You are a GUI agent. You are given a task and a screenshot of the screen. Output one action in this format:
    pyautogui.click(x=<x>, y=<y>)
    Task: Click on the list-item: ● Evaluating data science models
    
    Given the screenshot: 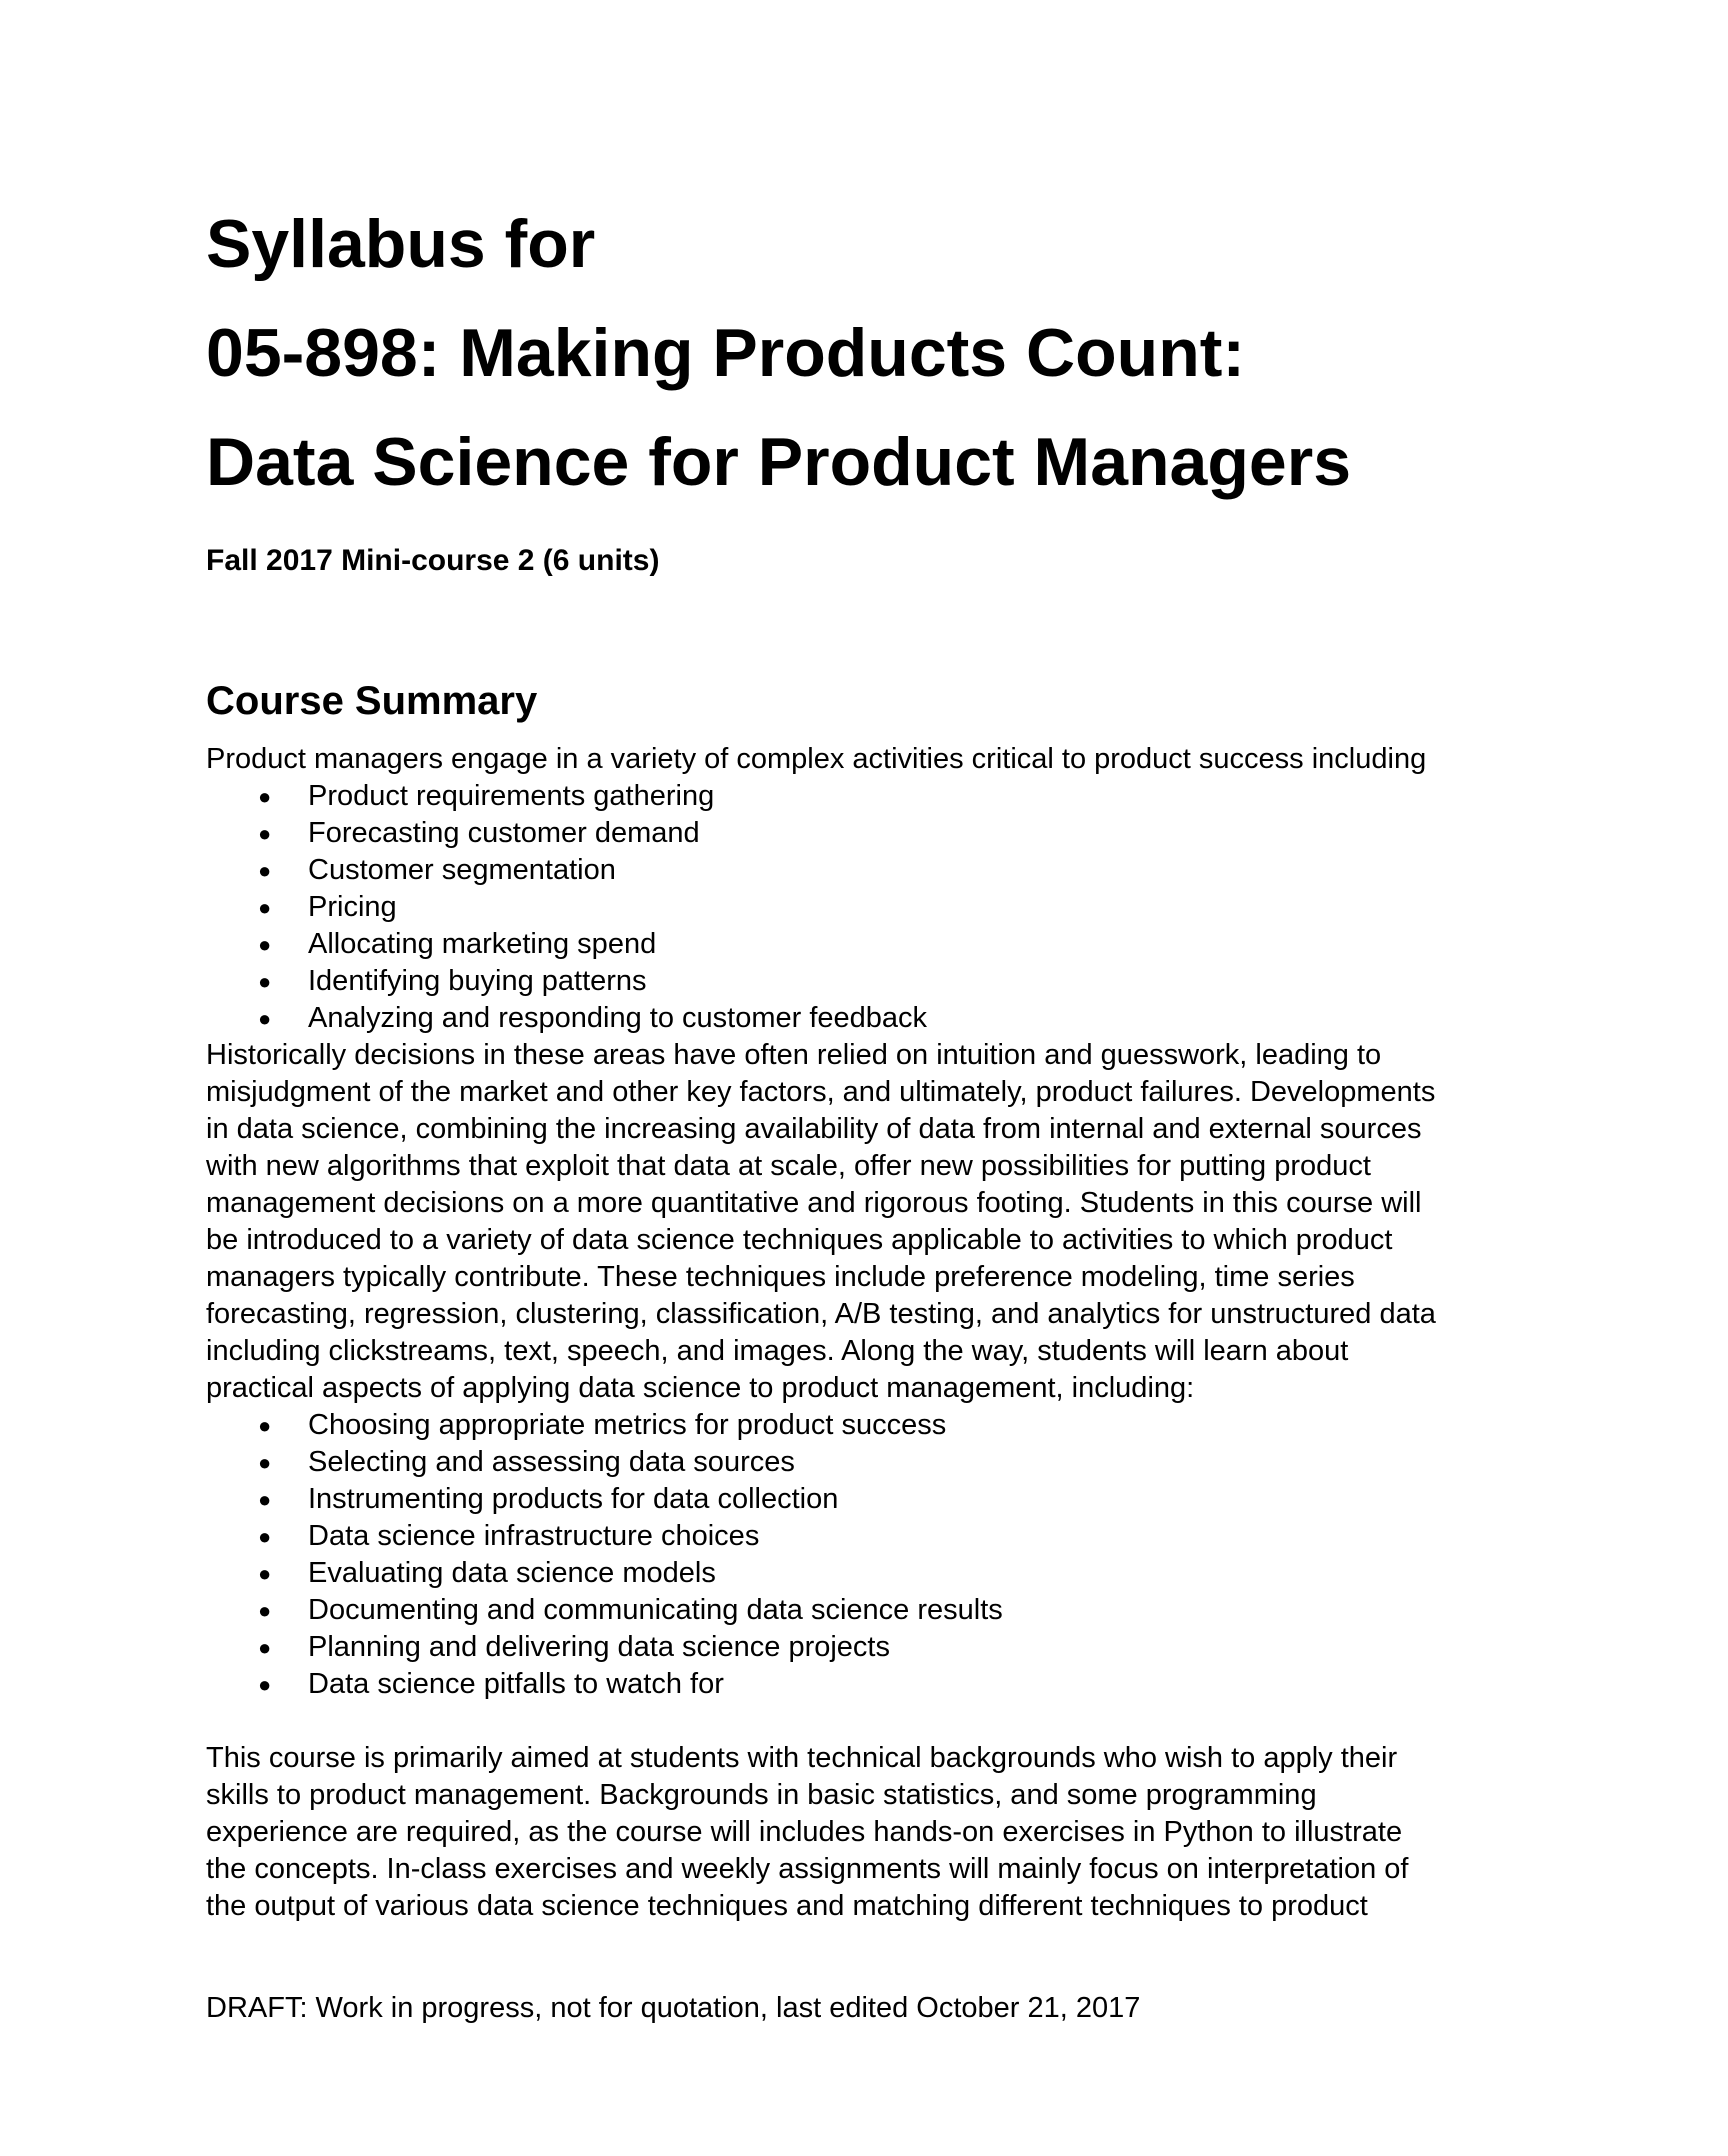 What is the action you would take?
    pyautogui.click(x=886, y=1573)
    